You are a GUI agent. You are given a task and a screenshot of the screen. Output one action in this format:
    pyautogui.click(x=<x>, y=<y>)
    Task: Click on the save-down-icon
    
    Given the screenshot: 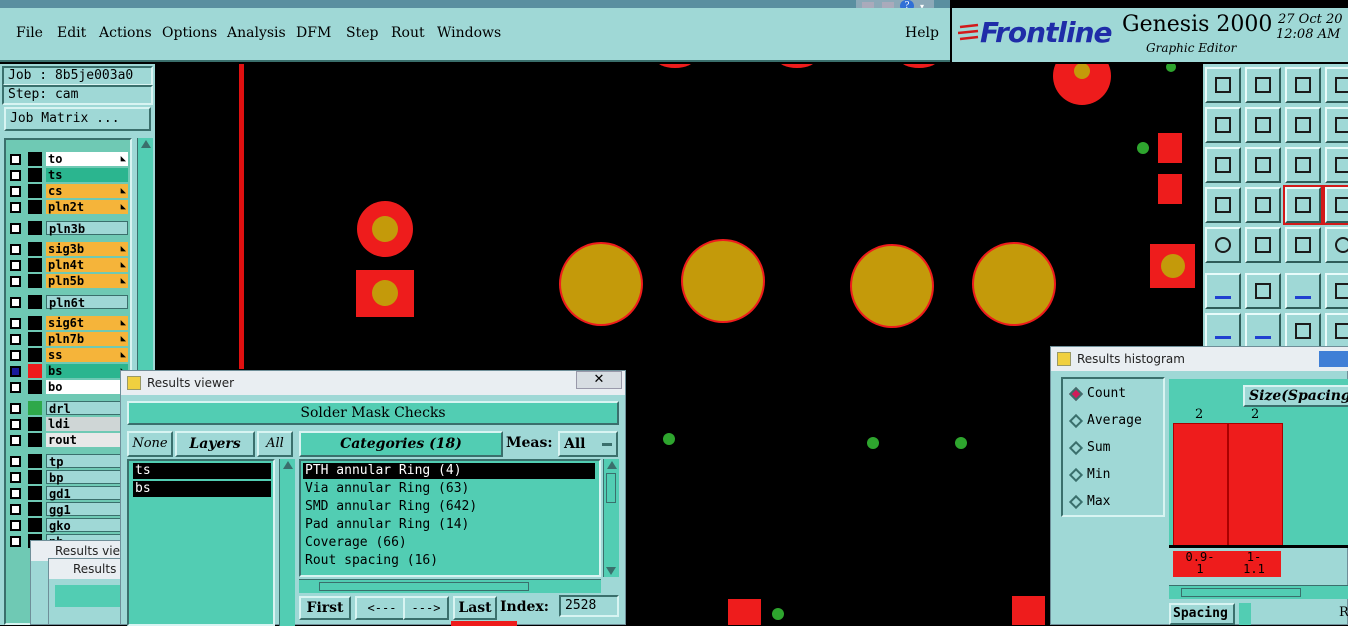 What is the action you would take?
    pyautogui.click(x=1263, y=85)
    